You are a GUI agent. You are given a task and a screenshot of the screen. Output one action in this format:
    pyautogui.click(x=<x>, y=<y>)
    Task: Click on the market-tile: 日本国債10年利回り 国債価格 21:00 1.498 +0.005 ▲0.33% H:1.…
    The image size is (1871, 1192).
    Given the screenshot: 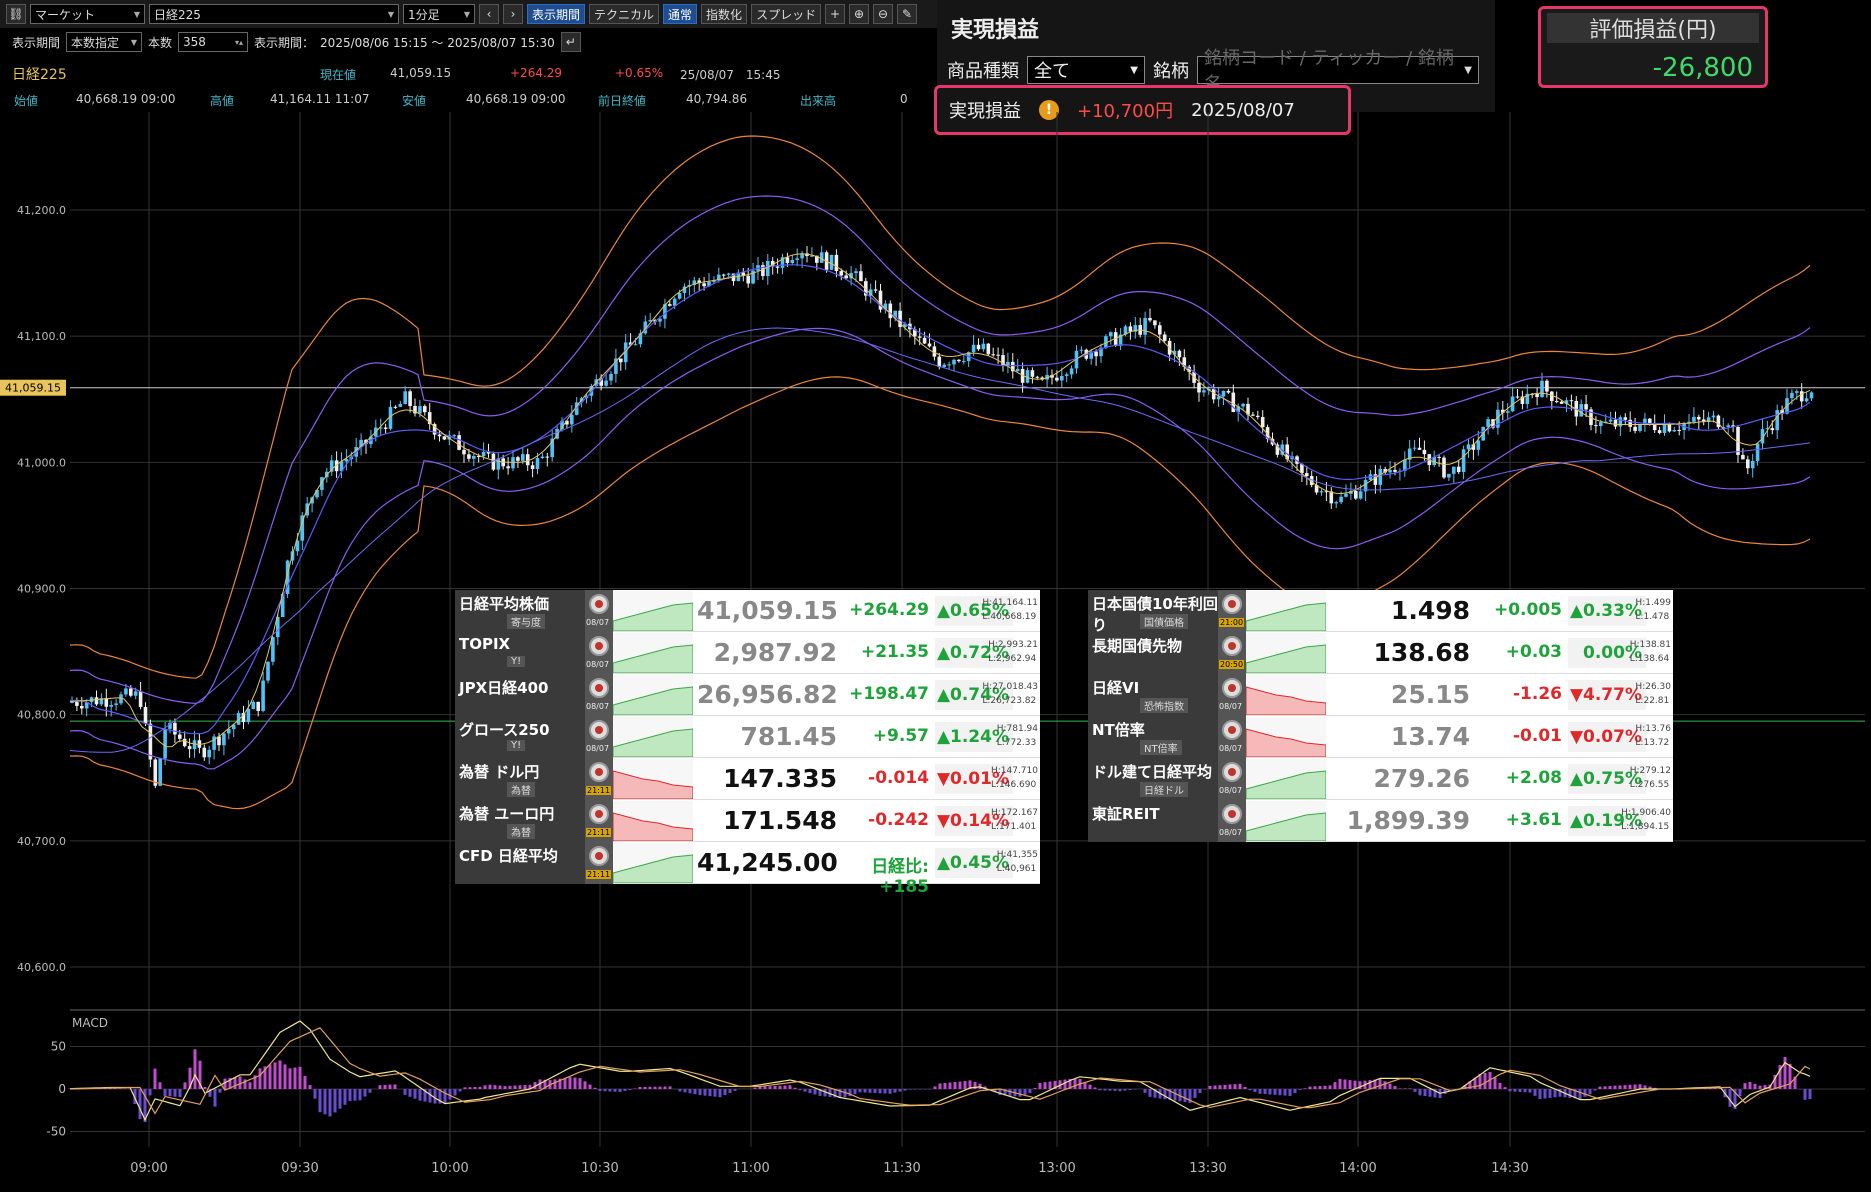 What is the action you would take?
    pyautogui.click(x=1380, y=612)
    